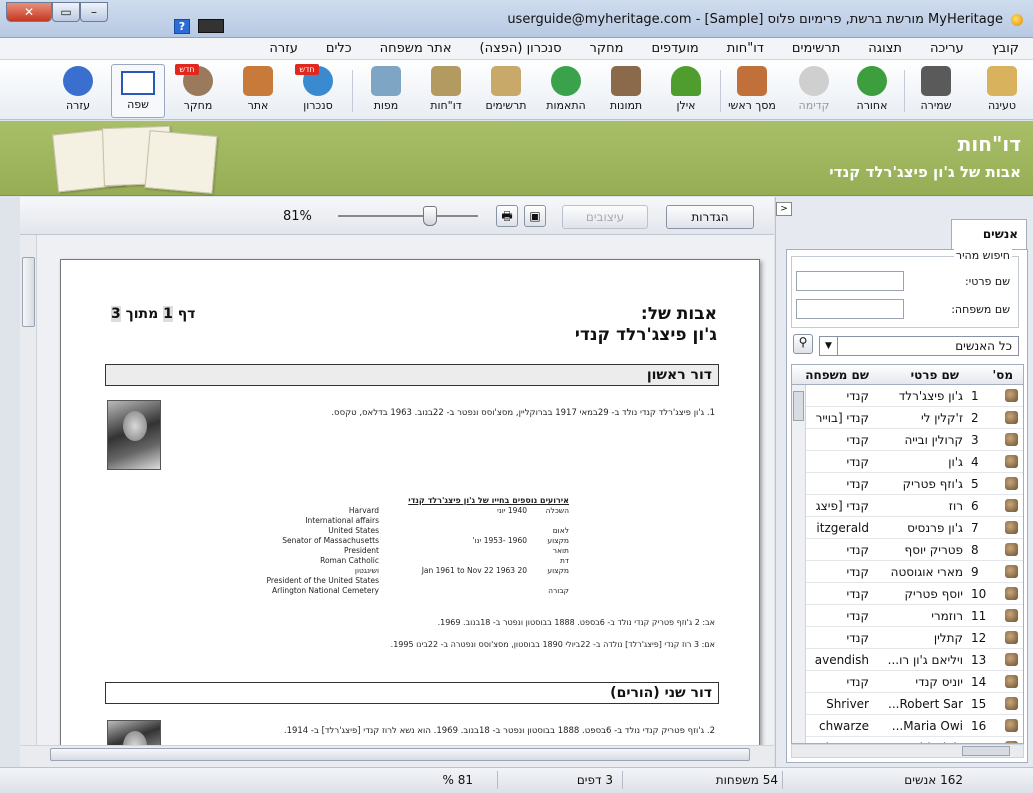  What do you see at coordinates (339, 48) in the screenshot?
I see `menu-tools: כלים` at bounding box center [339, 48].